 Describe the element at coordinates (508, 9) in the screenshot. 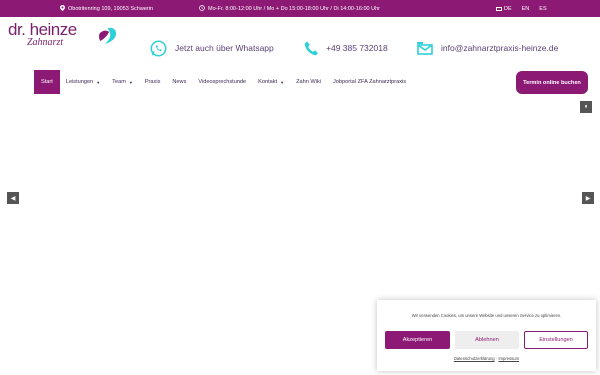

I see `lang-de: DE` at that location.